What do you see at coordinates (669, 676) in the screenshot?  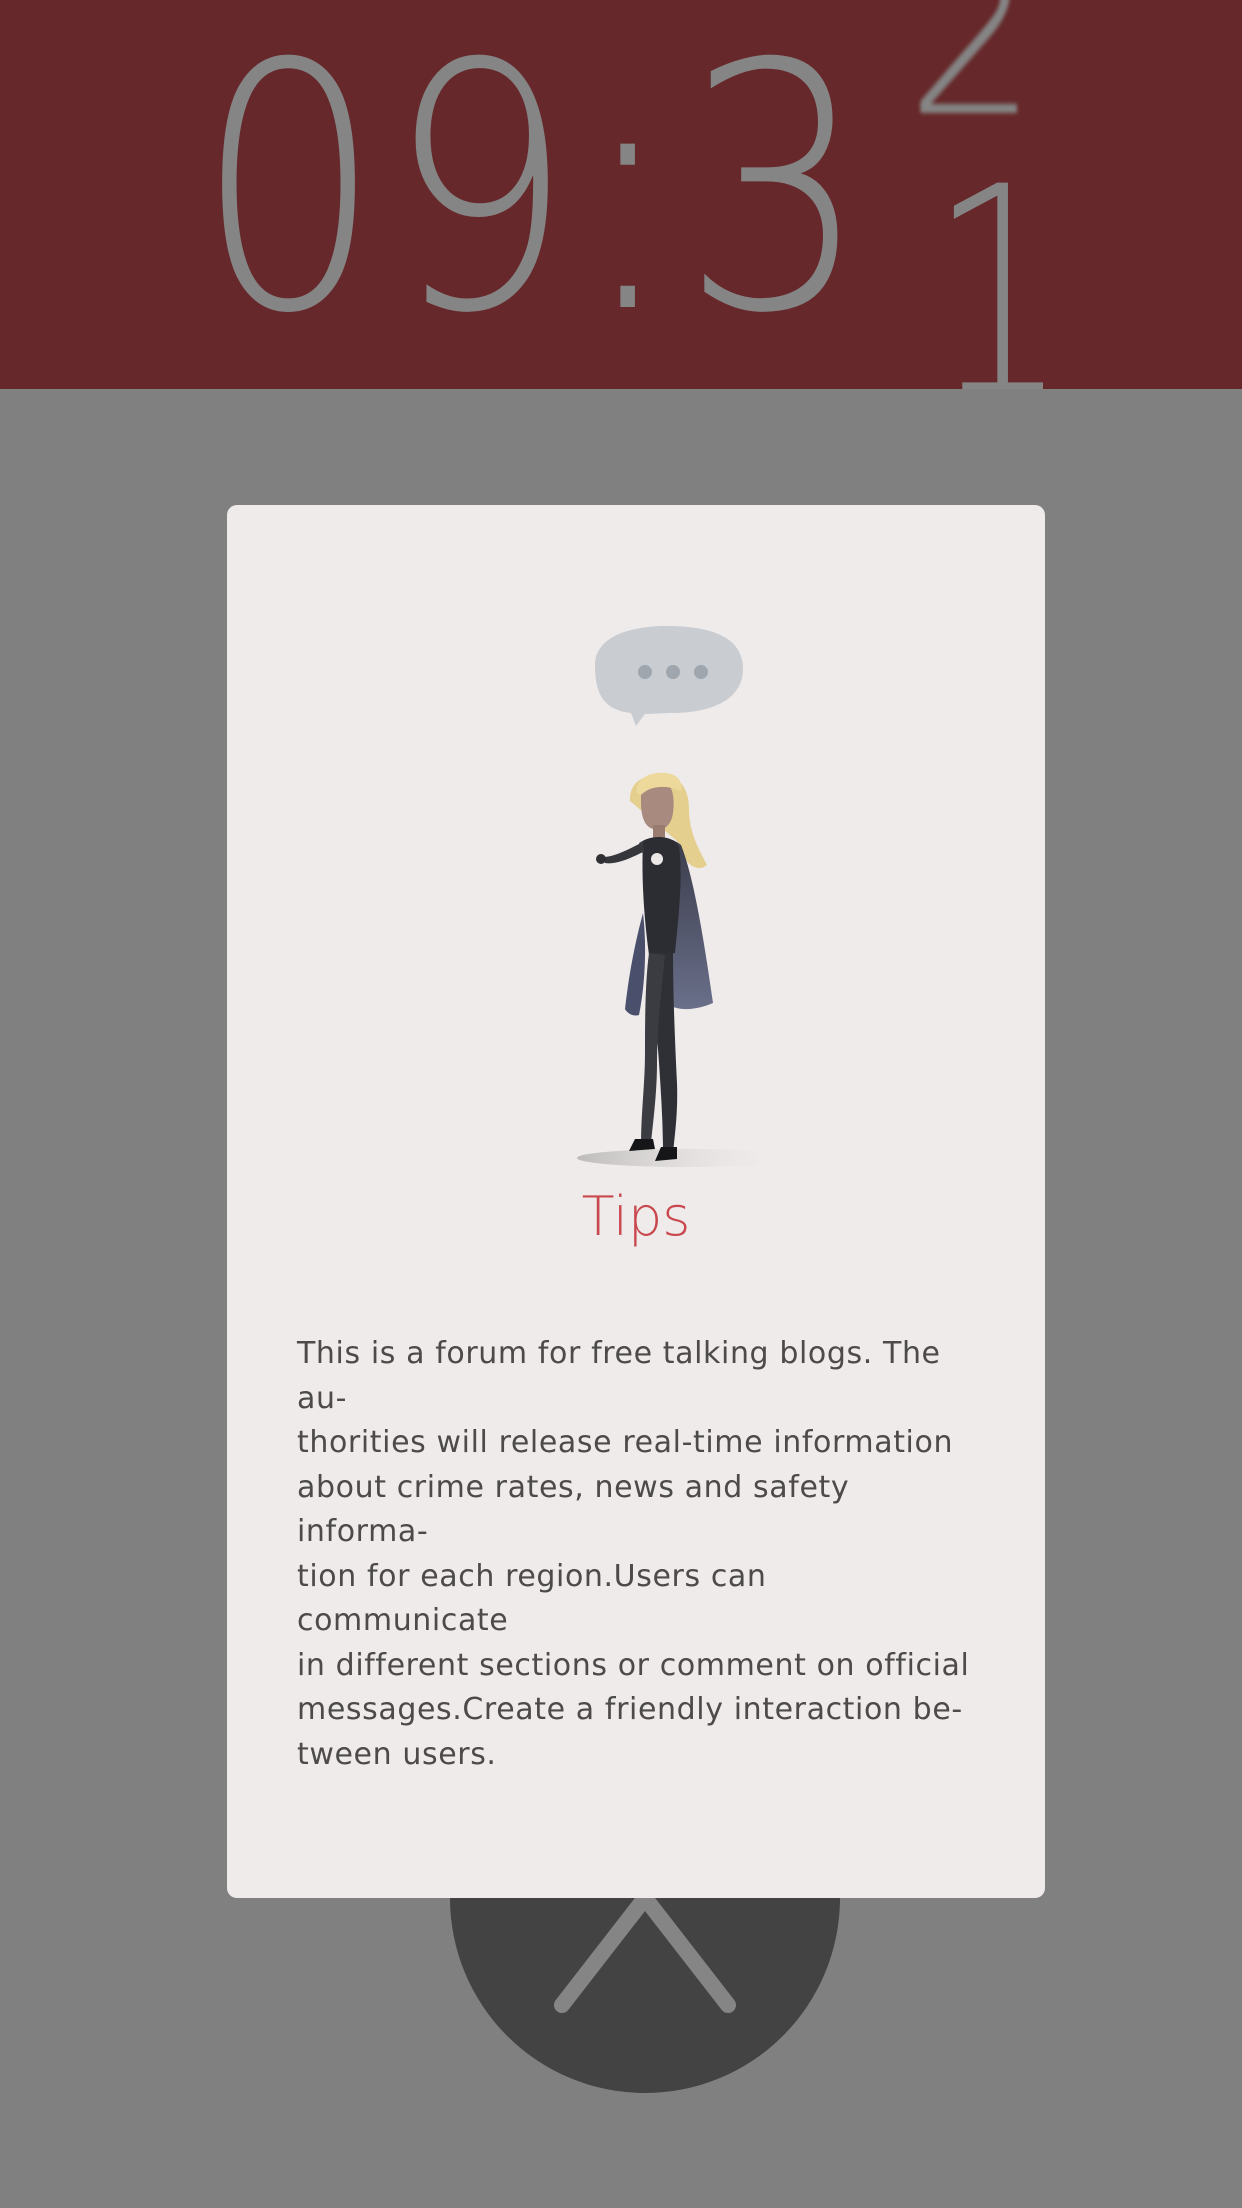 I see `speech-bubble-icon` at bounding box center [669, 676].